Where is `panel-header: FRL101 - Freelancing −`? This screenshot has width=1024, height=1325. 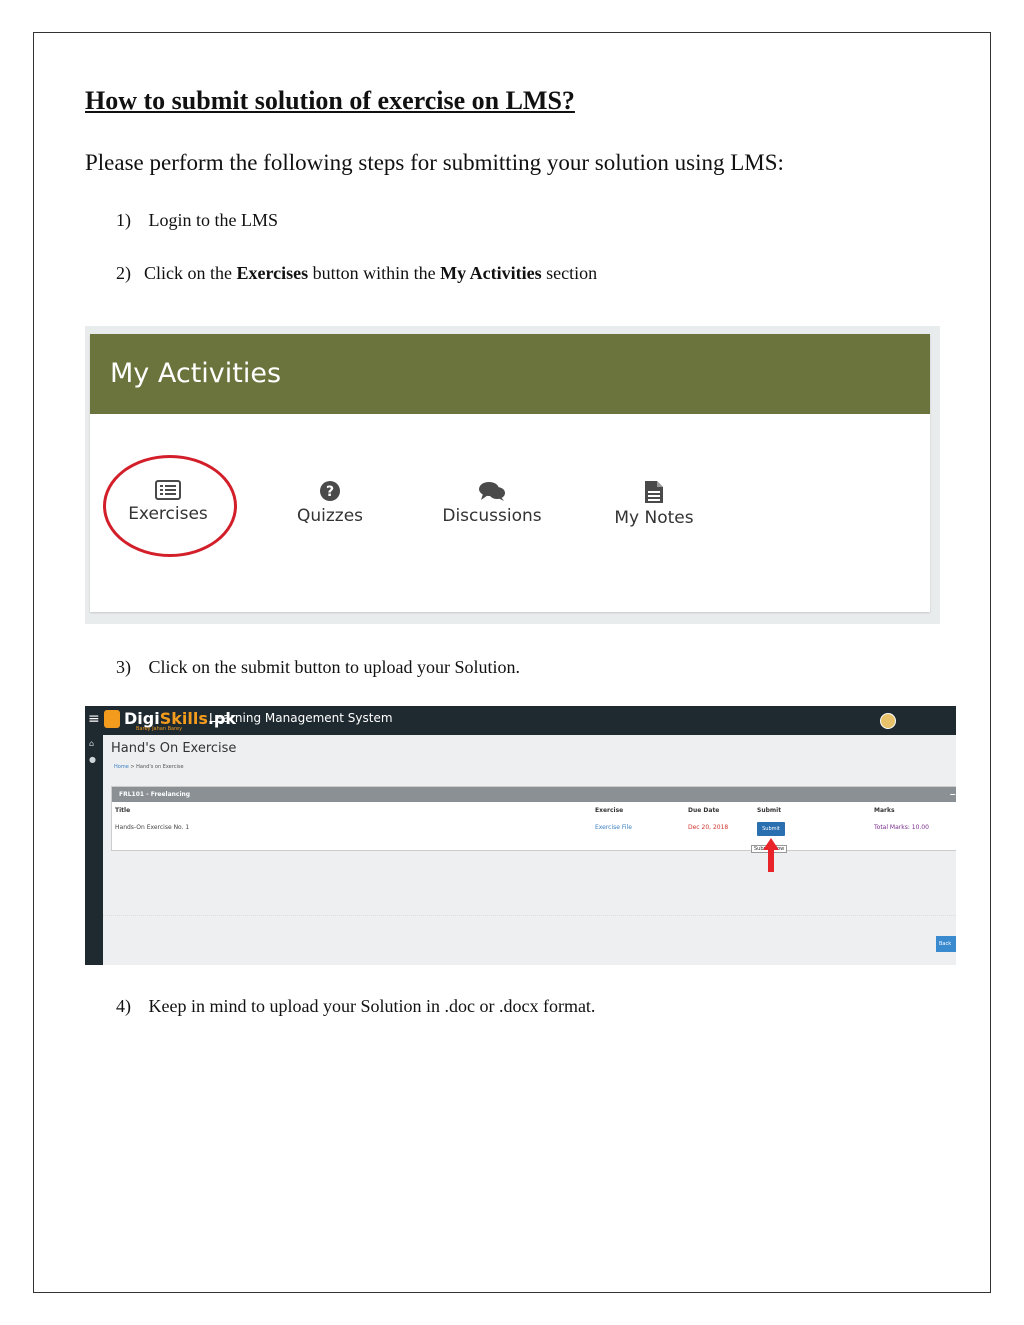 panel-header: FRL101 - Freelancing − is located at coordinates (534, 794).